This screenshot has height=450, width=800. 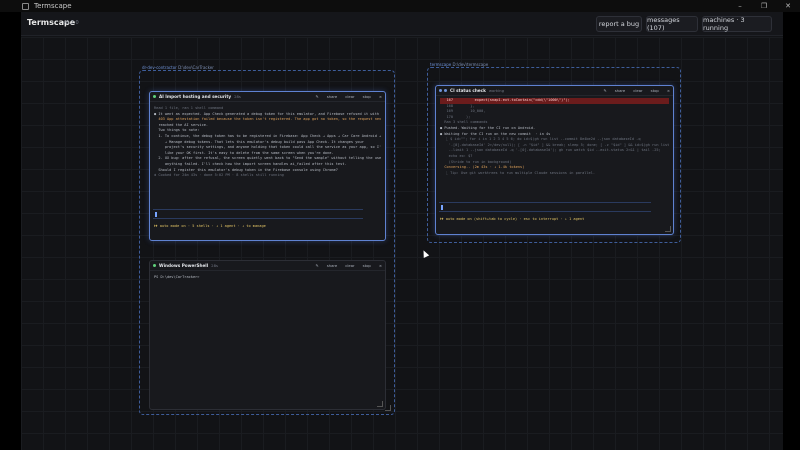 What do you see at coordinates (672, 24) in the screenshot?
I see `messages-button: messages (107)` at bounding box center [672, 24].